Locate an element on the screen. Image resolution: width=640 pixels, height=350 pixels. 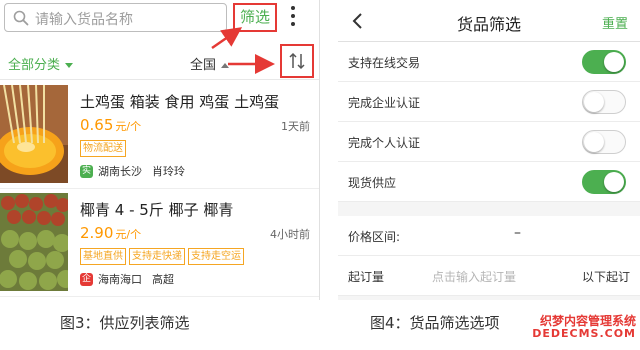
category-dropdown: 全部分类 is located at coordinates (41, 63).